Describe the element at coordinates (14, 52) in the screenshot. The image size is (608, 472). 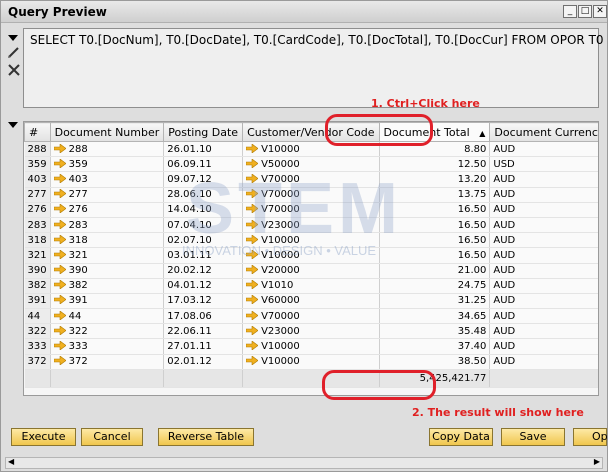
I see `pencil-icon` at that location.